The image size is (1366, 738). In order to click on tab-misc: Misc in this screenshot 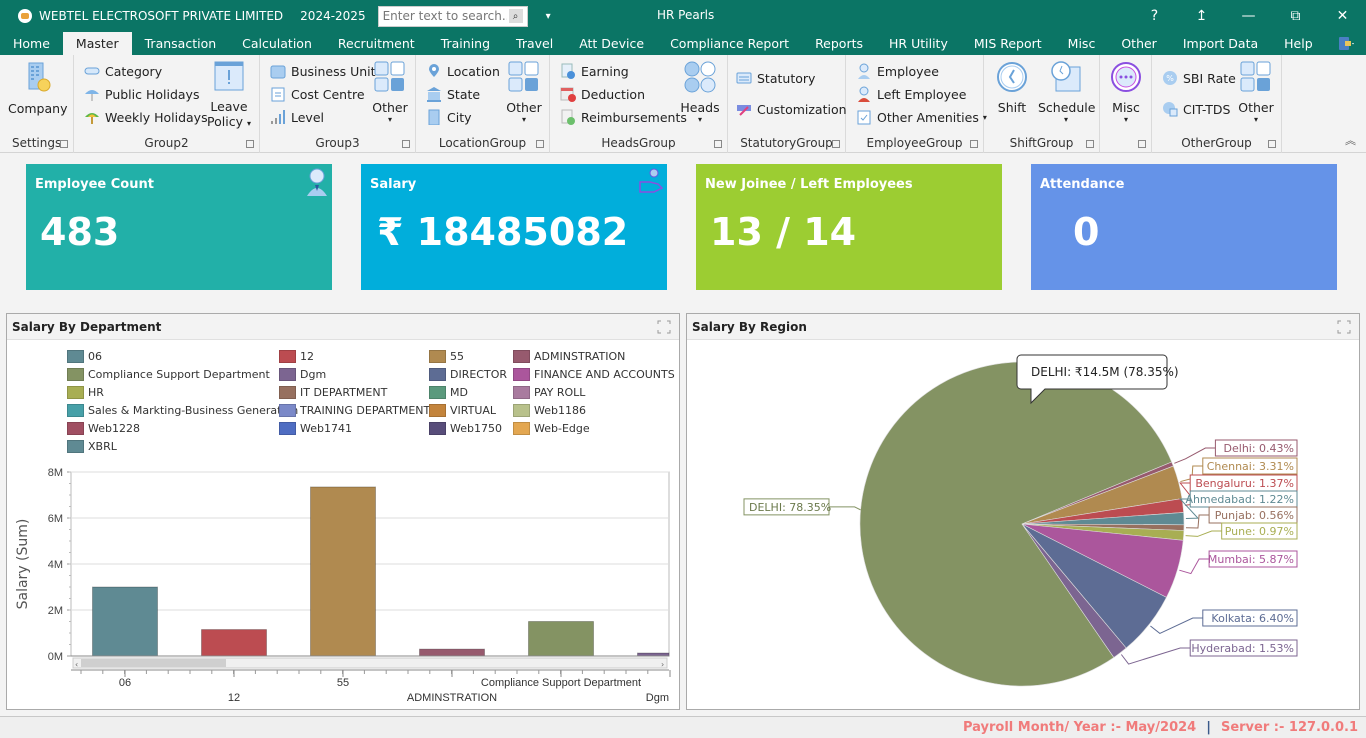, I will do `click(1082, 43)`.